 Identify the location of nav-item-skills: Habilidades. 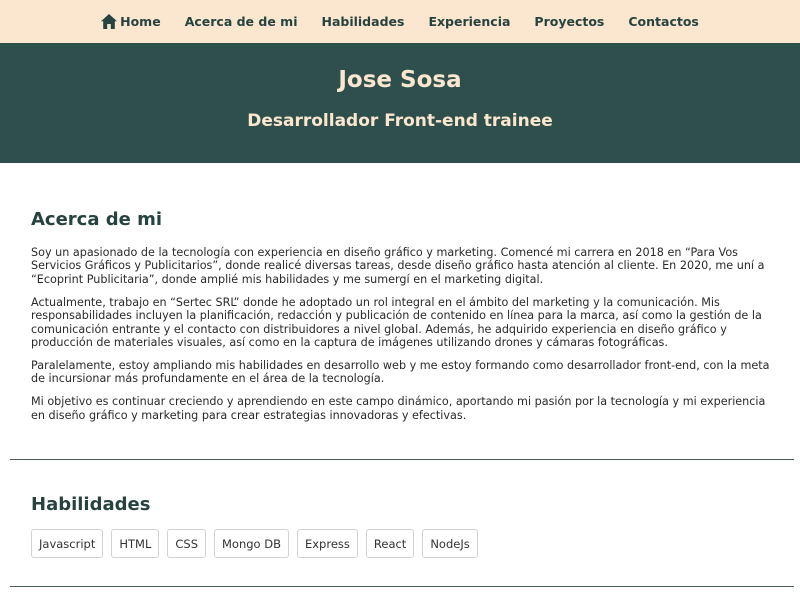
(362, 21).